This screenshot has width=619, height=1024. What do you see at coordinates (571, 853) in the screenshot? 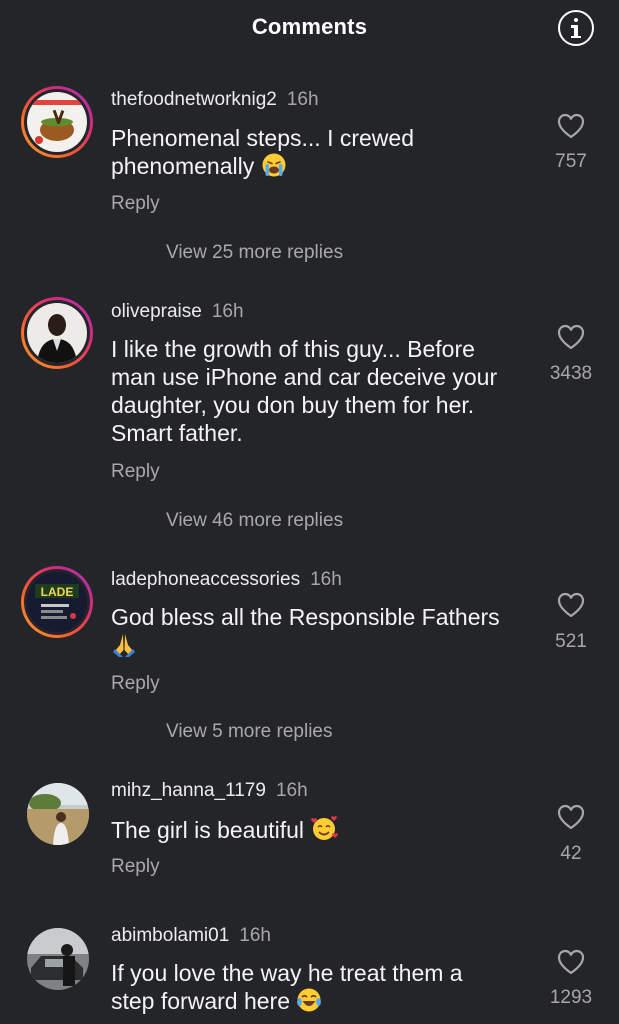
I see `like-count: 42` at bounding box center [571, 853].